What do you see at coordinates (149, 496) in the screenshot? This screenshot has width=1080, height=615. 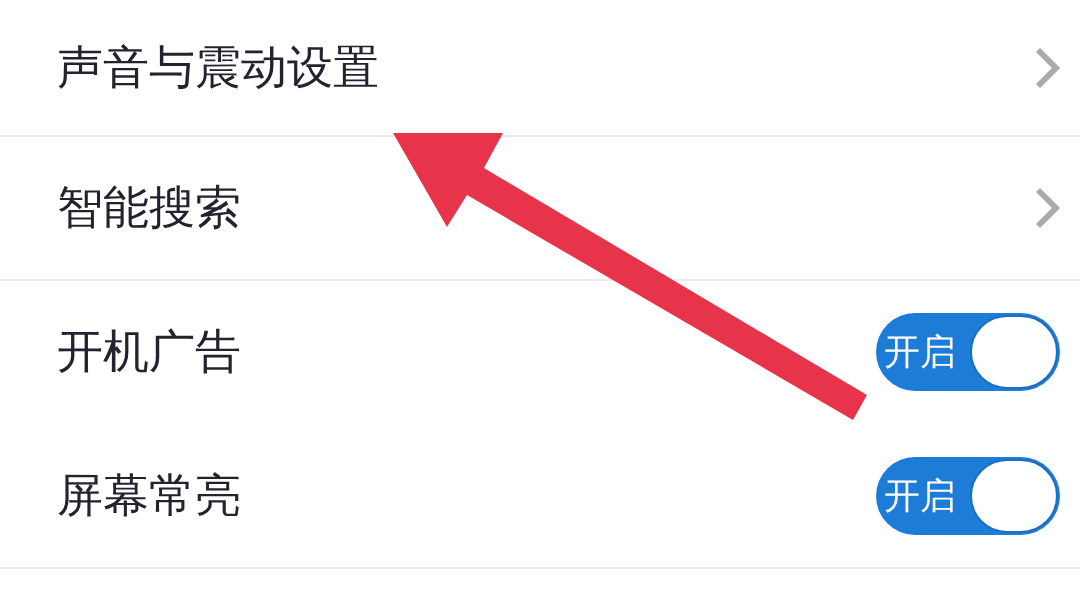 I see `setting-label: 屏幕常亮` at bounding box center [149, 496].